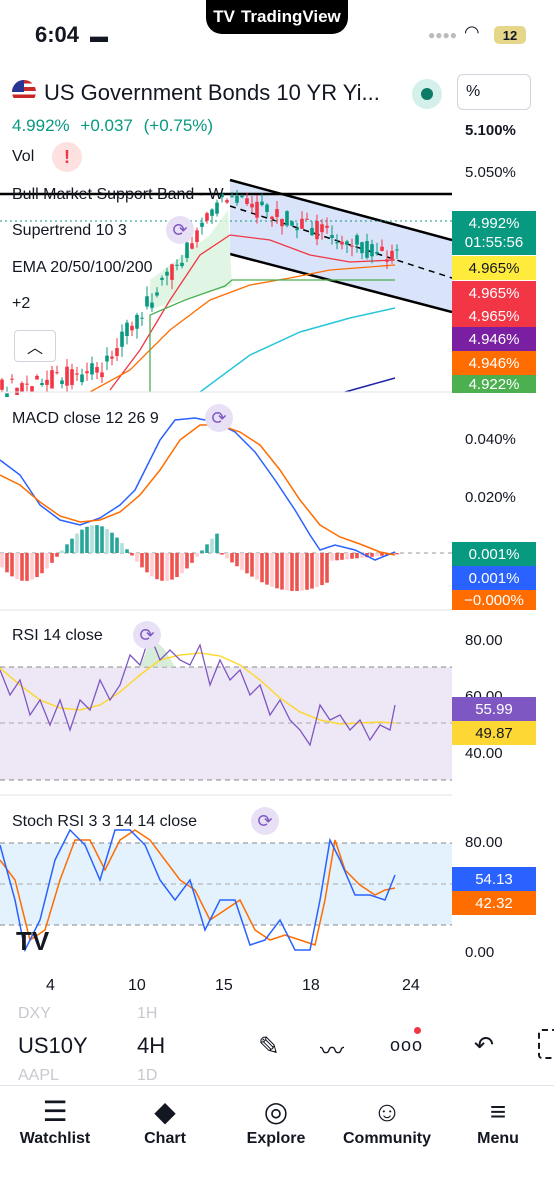 The image size is (554, 1199). Describe the element at coordinates (38, 1076) in the screenshot. I see `next-symbol: AAPL` at that location.